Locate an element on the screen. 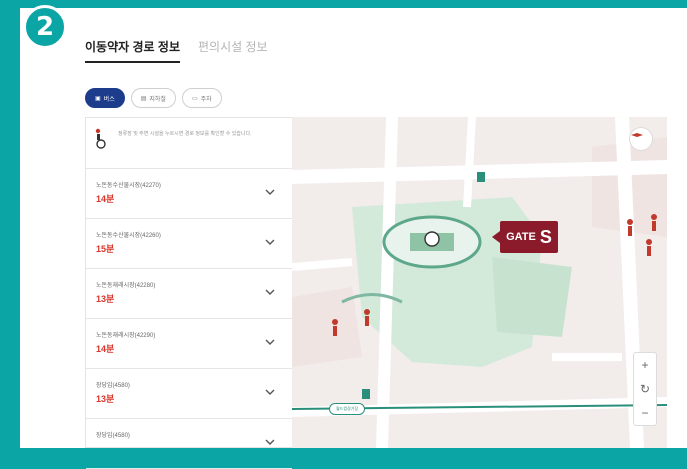 Image resolution: width=687 pixels, height=469 pixels. tab-bar: 이동약자 경로 정보 편의시설 정보 is located at coordinates (176, 50).